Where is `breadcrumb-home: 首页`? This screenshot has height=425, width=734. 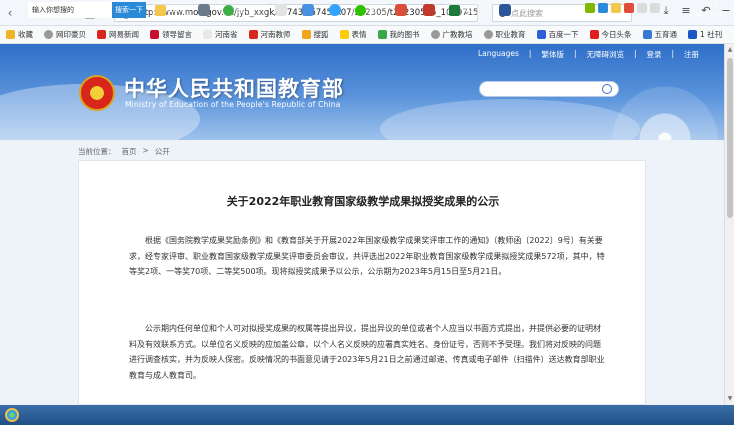 breadcrumb-home: 首页 is located at coordinates (129, 151).